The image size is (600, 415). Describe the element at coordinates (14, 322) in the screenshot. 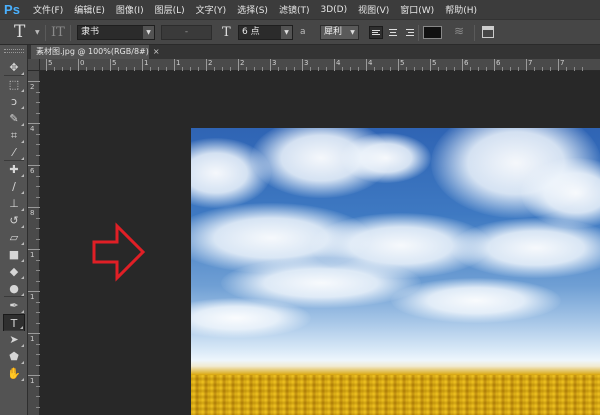

I see `type-tool-icon: T` at that location.